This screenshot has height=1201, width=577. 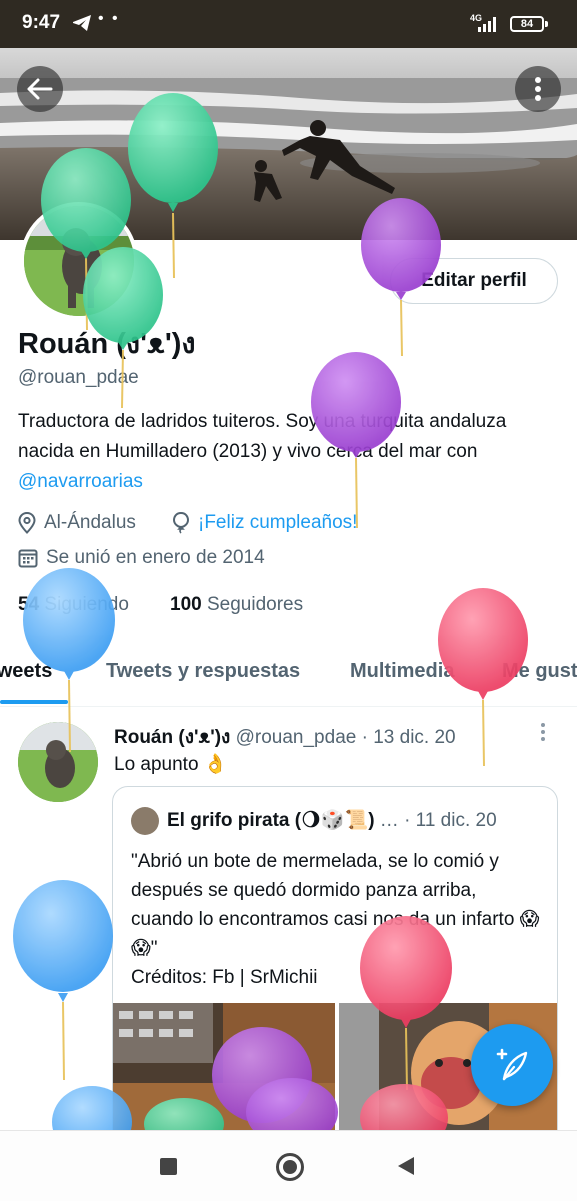 I want to click on telegram-icon, so click(x=82, y=23).